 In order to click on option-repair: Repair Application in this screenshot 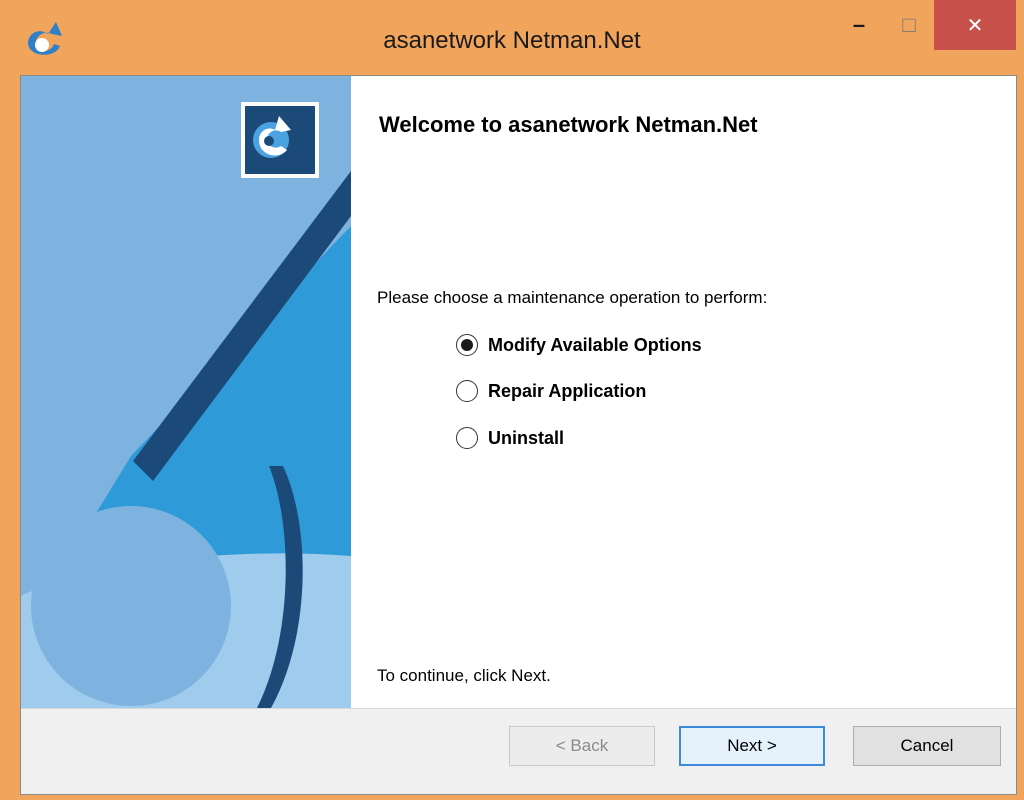, I will do `click(551, 391)`.